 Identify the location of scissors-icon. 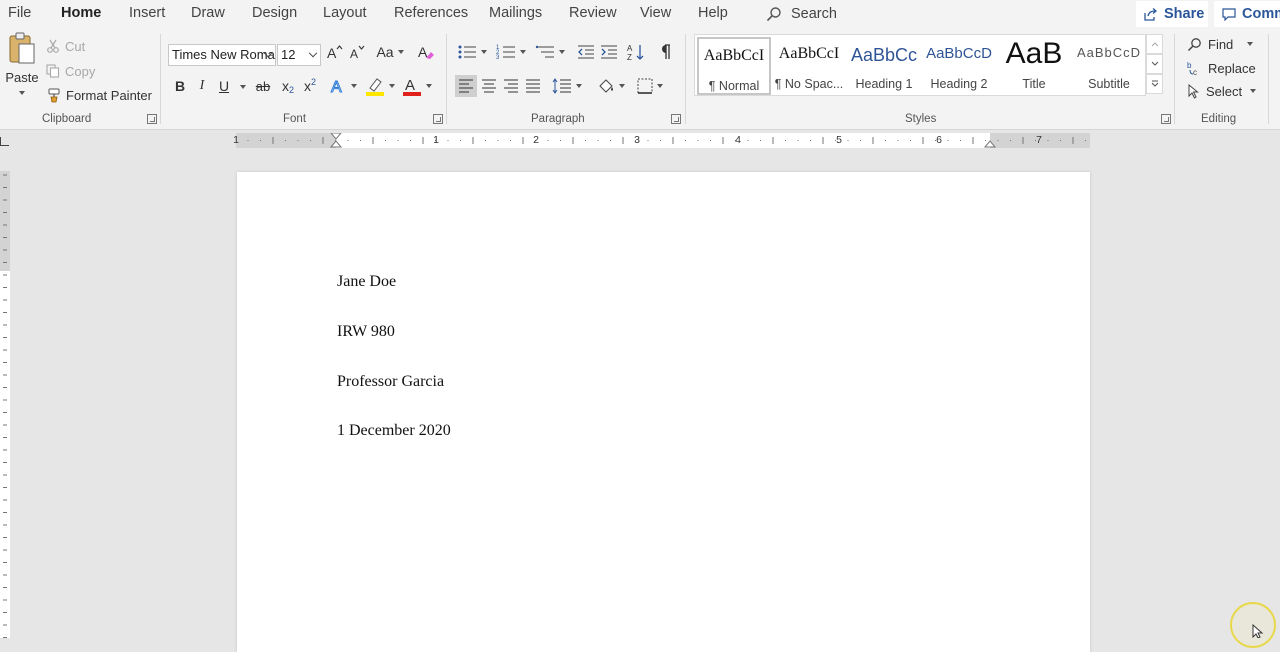
(53, 46).